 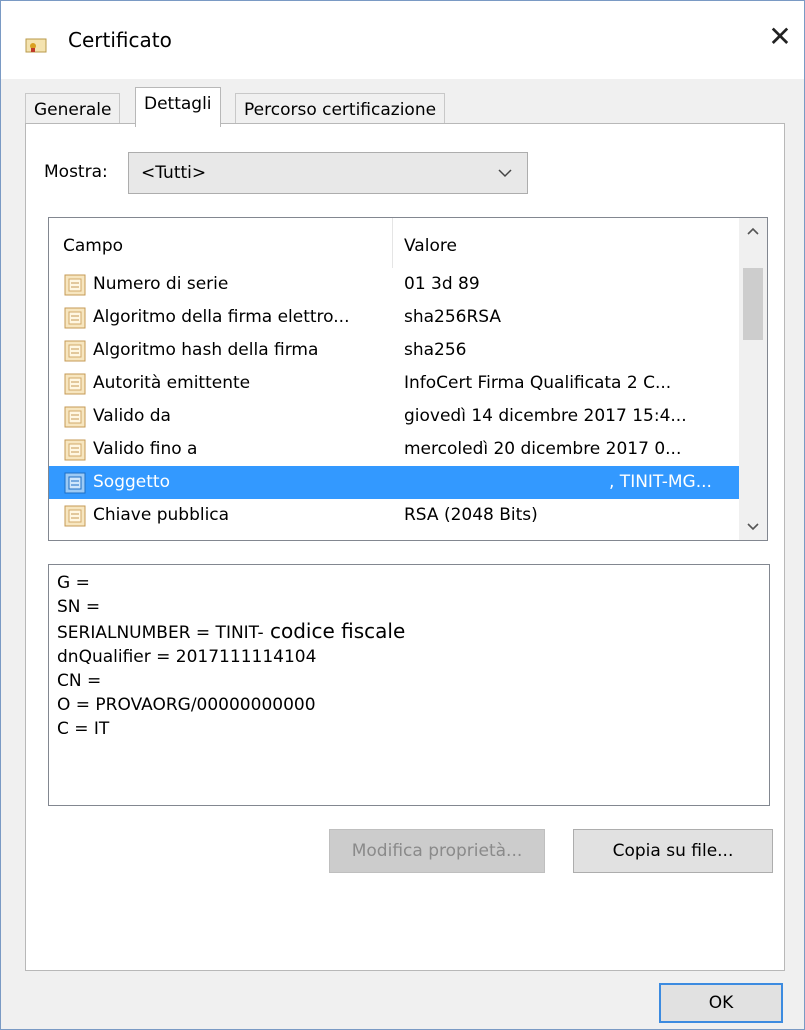 I want to click on row-value: RSA (2048 Bits), so click(x=471, y=515).